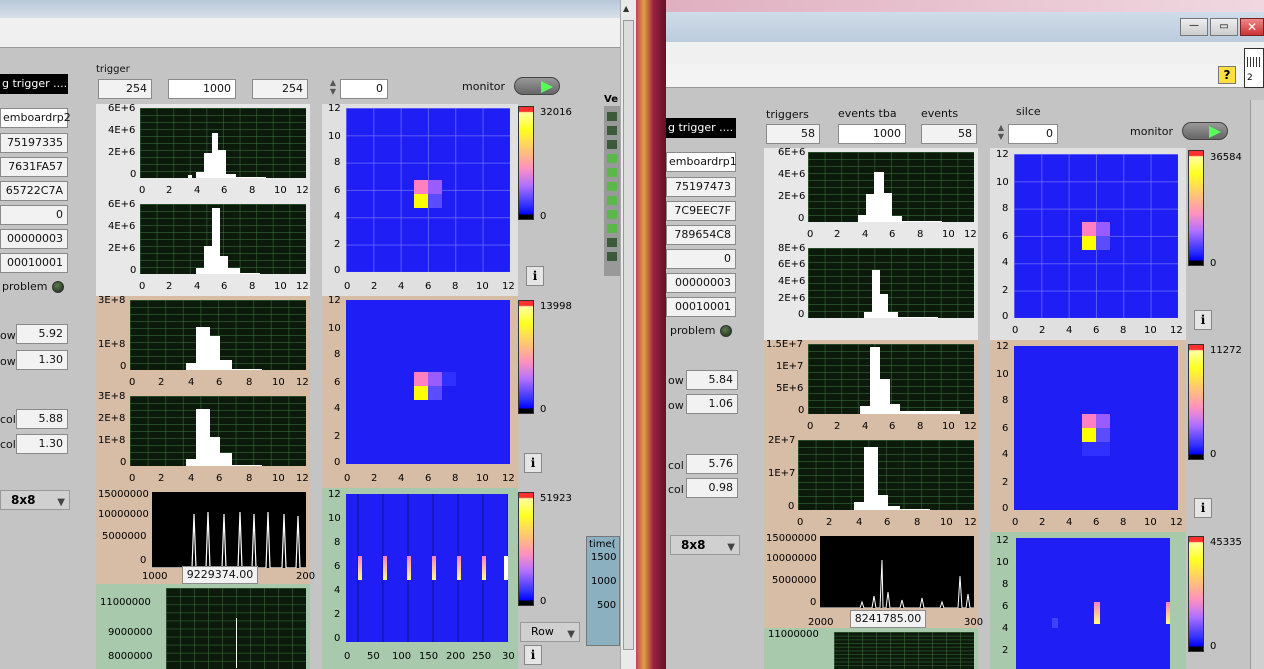  I want to click on hist-panel-4: 3E+8 2E+8 1E+8 0 0 2 4 6 8 10 12, so click(203, 440).